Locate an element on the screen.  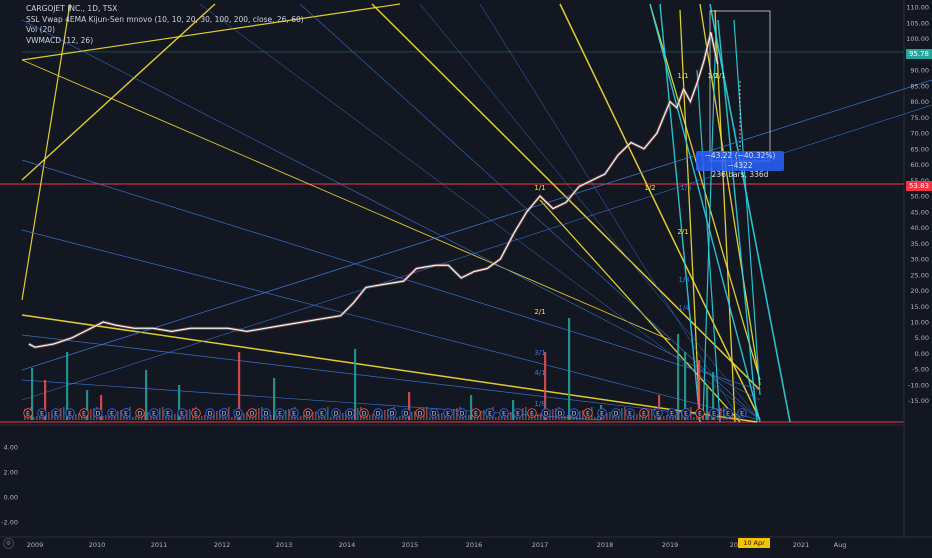
price-tick-label: 40.00 is located at coordinates (919, 228).